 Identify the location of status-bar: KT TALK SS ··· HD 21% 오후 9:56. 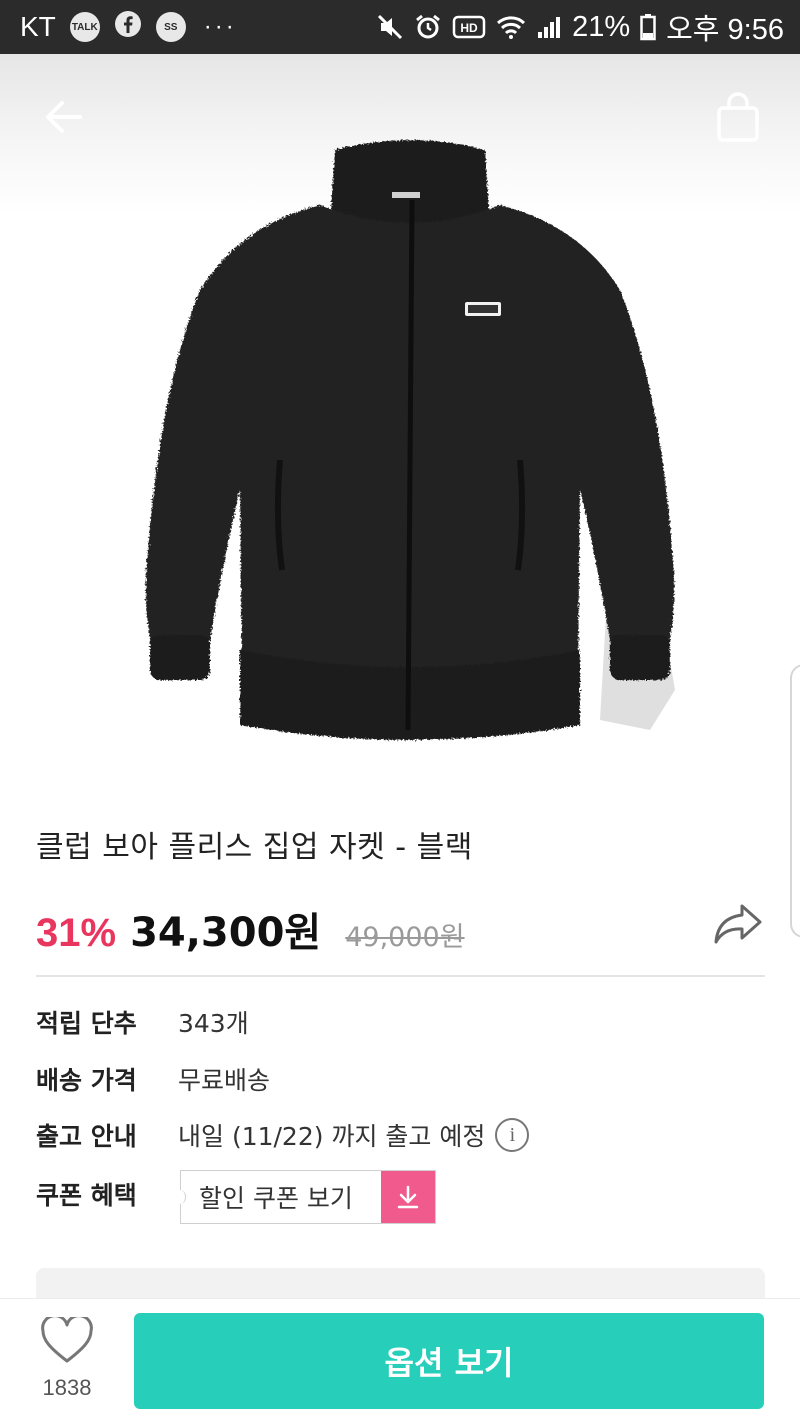
(400, 27).